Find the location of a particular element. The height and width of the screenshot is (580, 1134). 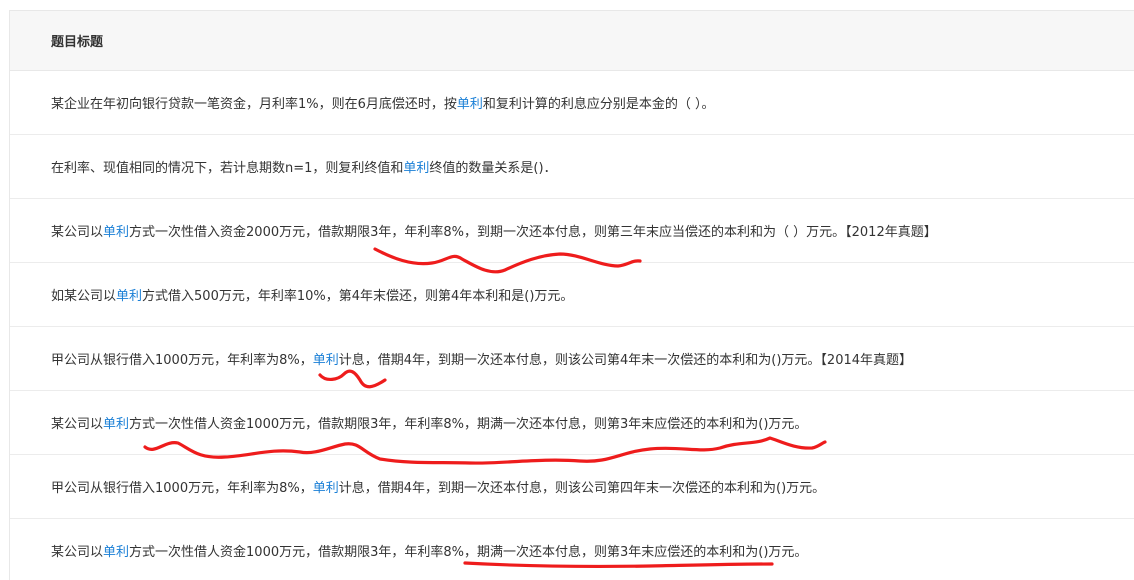

header-title: 题目标题 is located at coordinates (77, 42).